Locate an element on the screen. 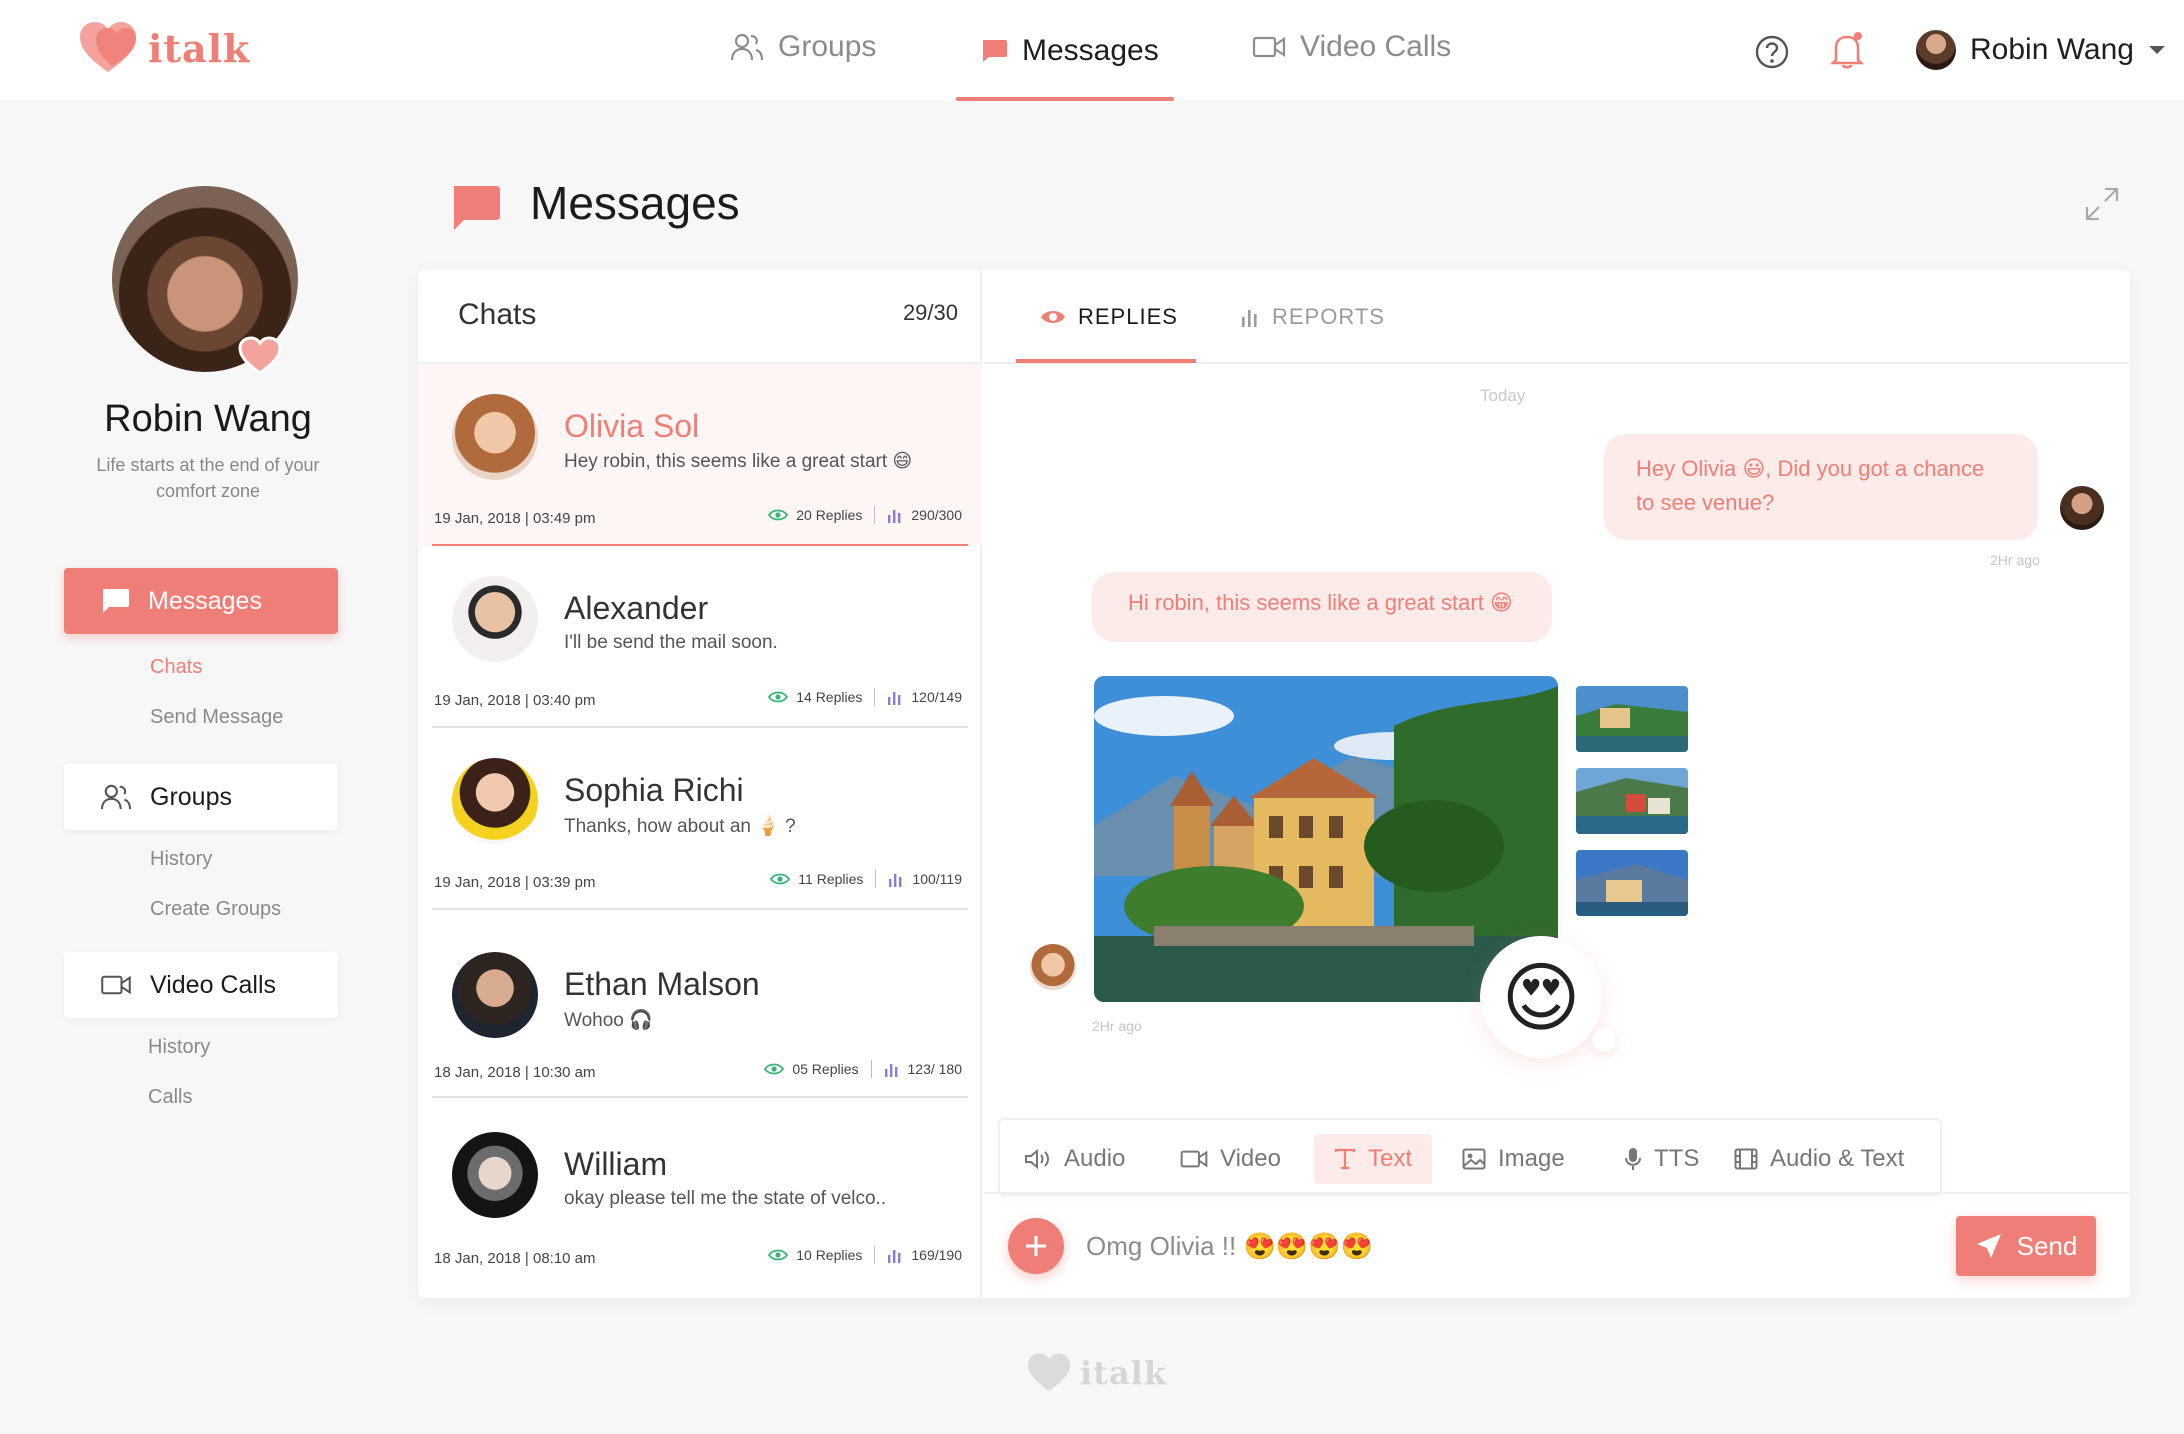 The width and height of the screenshot is (2184, 1434). landscape-photo is located at coordinates (1326, 839).